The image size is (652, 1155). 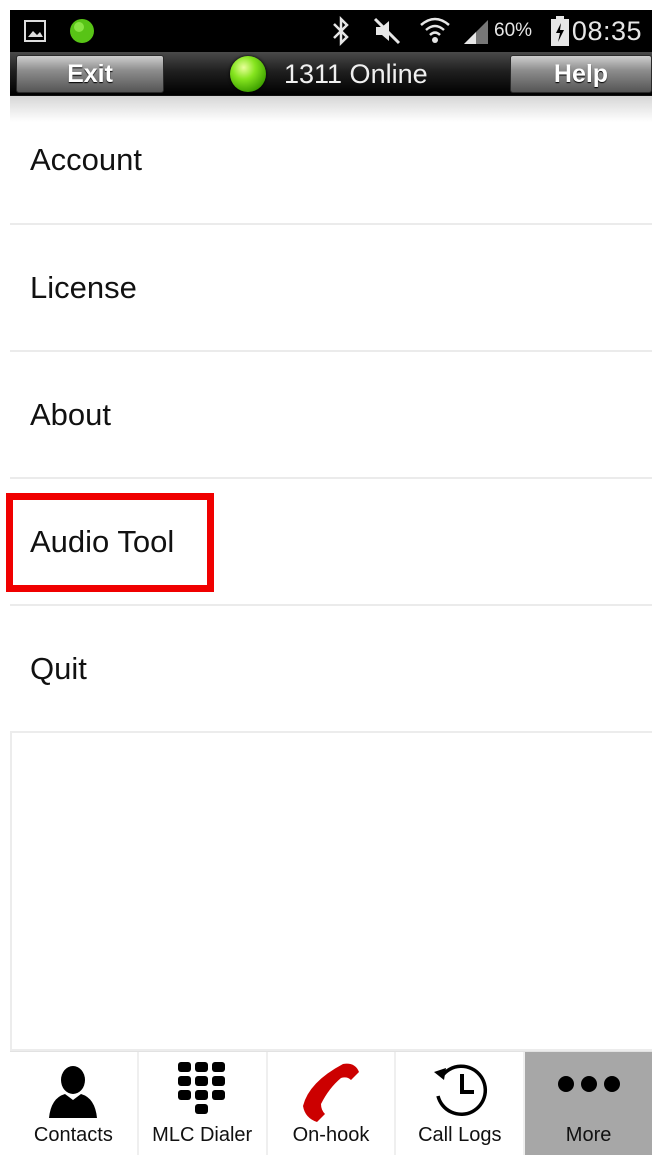 What do you see at coordinates (356, 73) in the screenshot?
I see `presence-status-text: 1311 Online` at bounding box center [356, 73].